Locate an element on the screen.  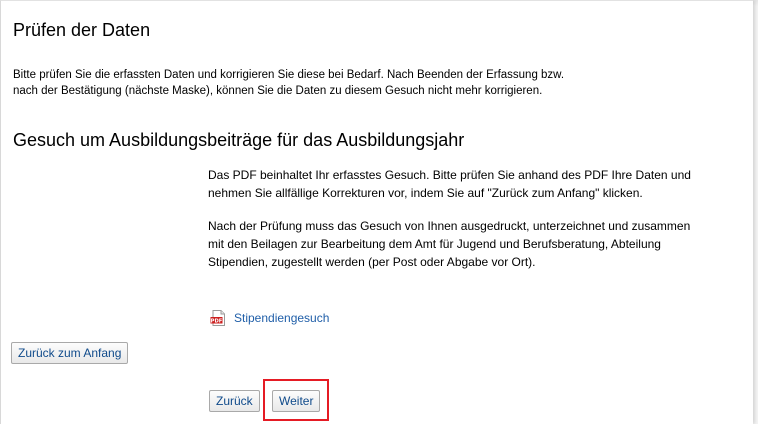
pdf-link-label: Stipendiengesuch is located at coordinates (282, 318).